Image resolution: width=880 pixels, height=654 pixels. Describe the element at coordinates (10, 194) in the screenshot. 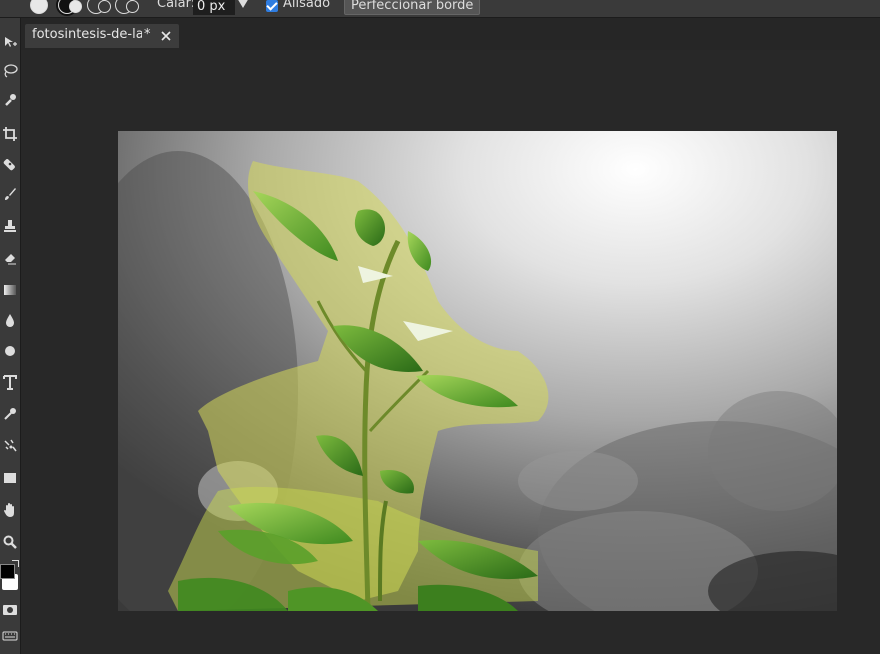

I see `brush-tool-icon` at that location.